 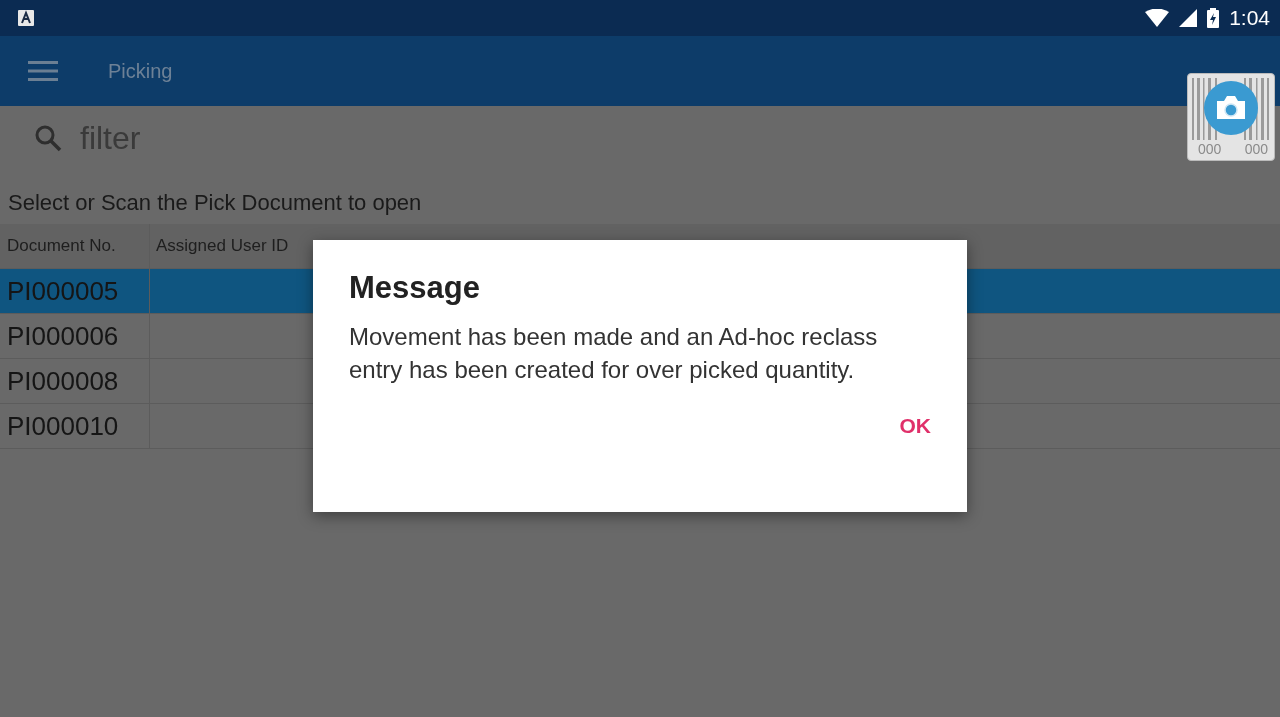 What do you see at coordinates (75, 336) in the screenshot?
I see `table-cell: PI000006` at bounding box center [75, 336].